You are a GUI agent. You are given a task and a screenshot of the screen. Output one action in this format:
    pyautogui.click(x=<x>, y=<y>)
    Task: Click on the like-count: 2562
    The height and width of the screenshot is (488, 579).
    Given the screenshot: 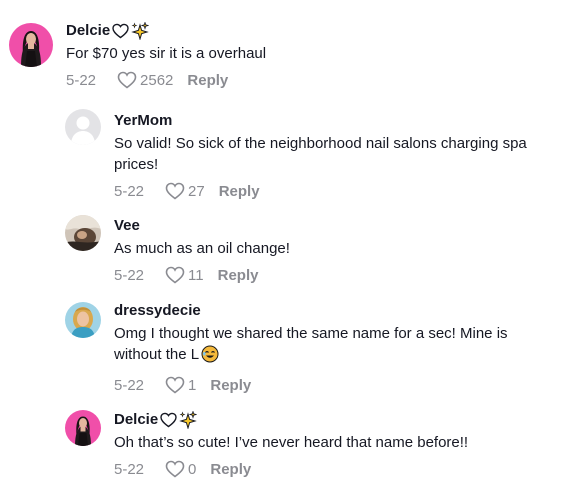 What is the action you would take?
    pyautogui.click(x=157, y=80)
    